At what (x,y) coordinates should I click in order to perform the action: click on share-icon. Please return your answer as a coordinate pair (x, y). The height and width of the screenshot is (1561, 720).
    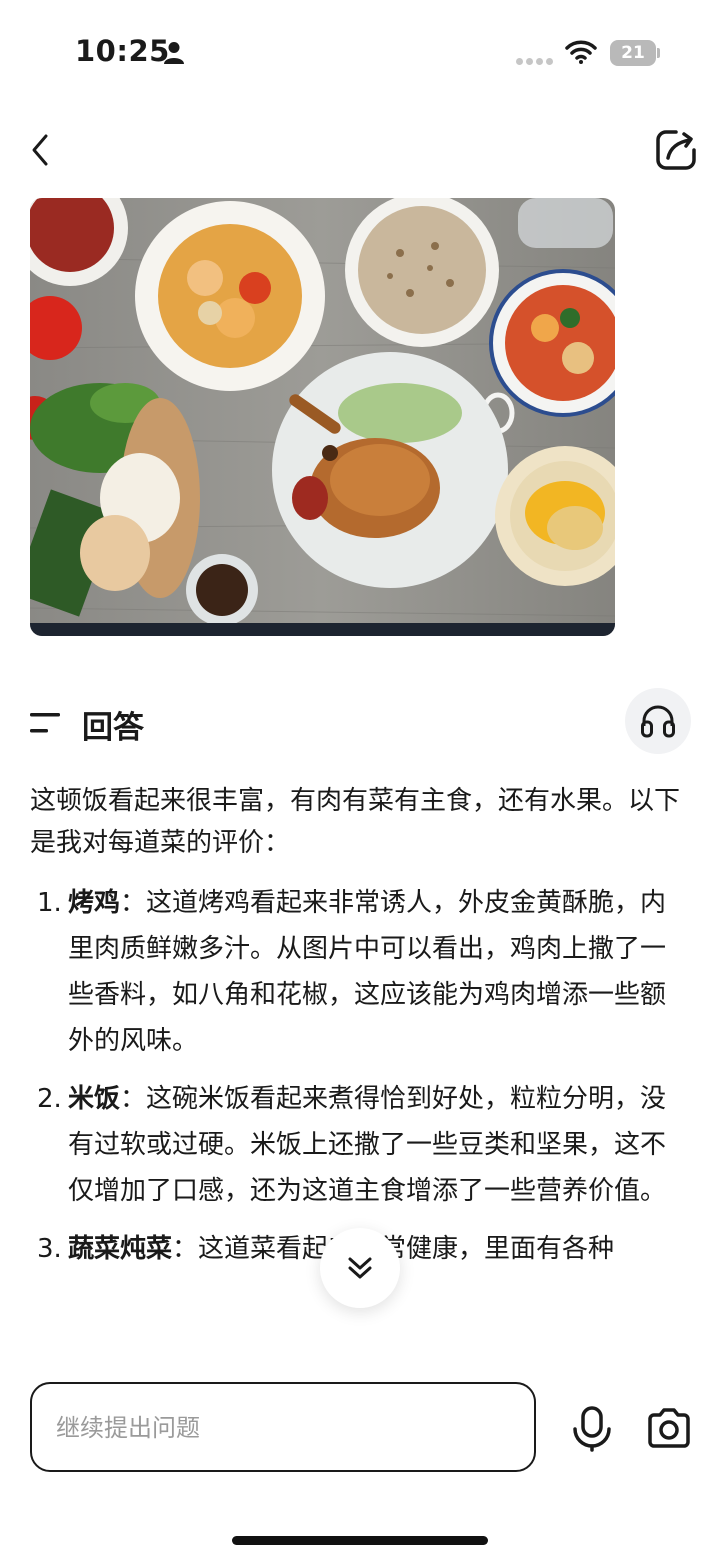
    Looking at the image, I should click on (676, 150).